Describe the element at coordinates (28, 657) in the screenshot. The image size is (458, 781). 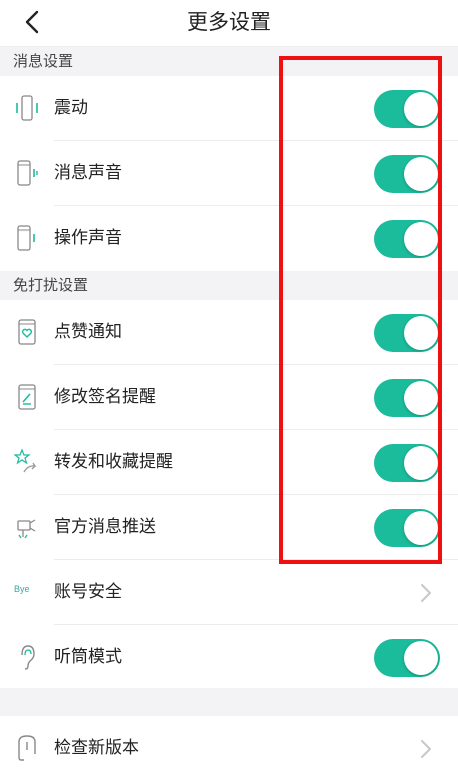
I see `ear-icon` at that location.